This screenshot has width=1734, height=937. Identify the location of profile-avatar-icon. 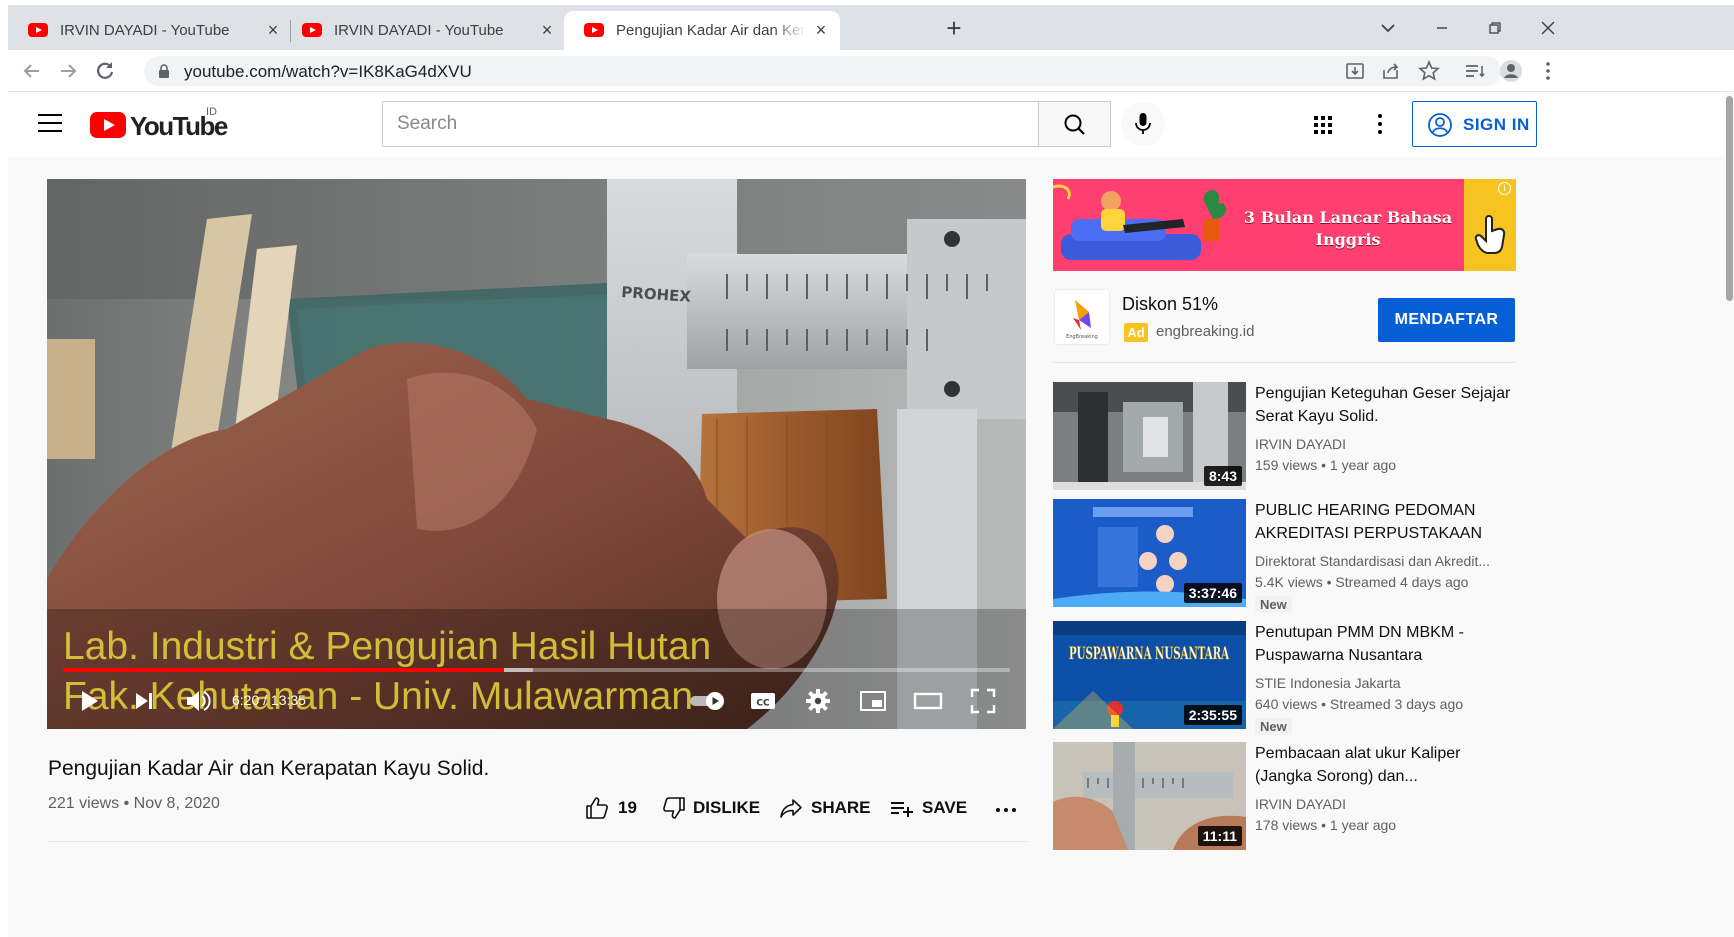
(1511, 71).